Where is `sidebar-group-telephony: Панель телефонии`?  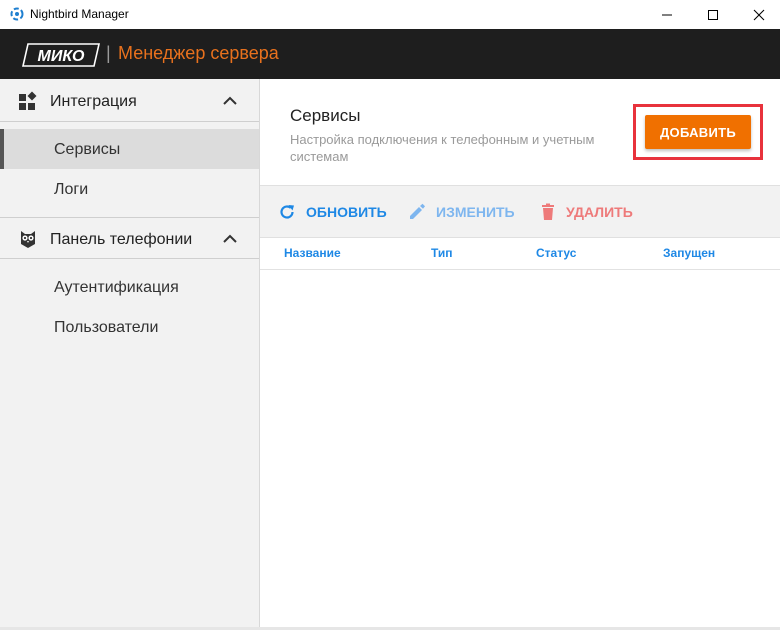
sidebar-group-telephony: Панель телефонии is located at coordinates (129, 239).